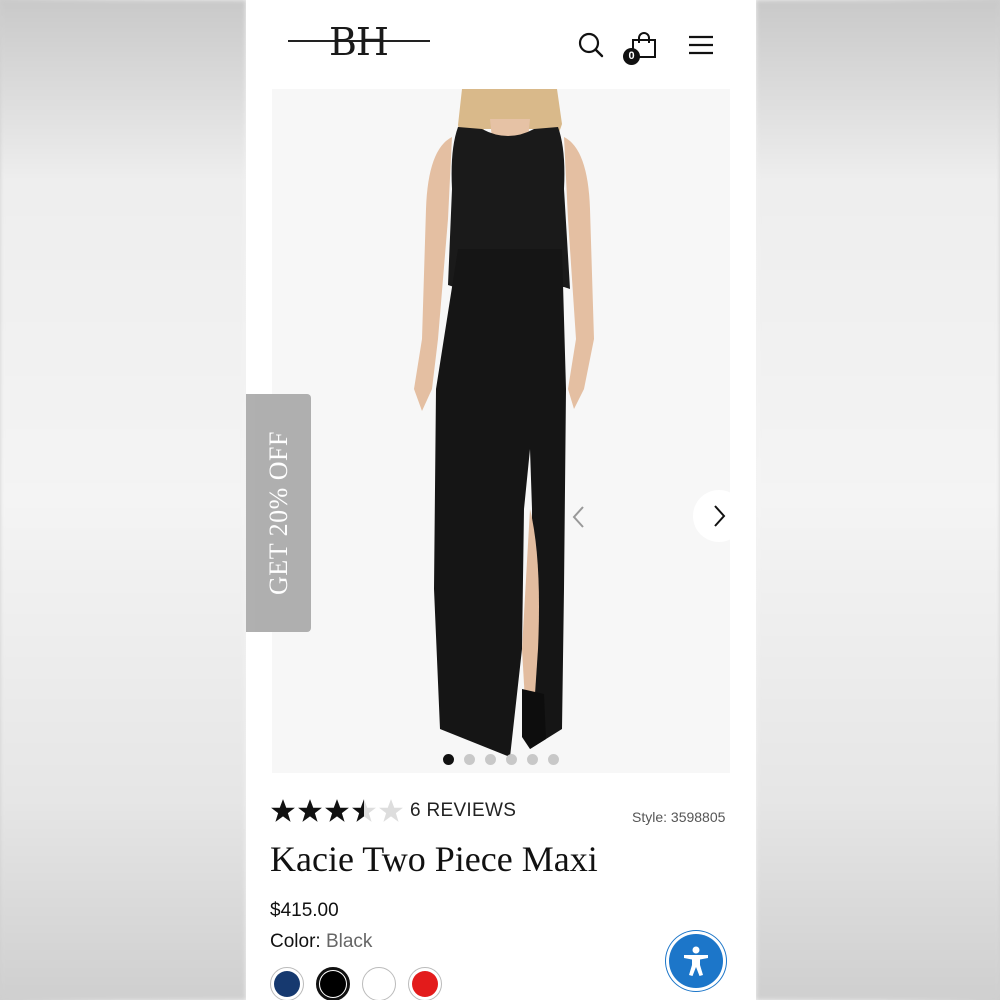 This screenshot has width=1000, height=1000. I want to click on color-swatches, so click(356, 983).